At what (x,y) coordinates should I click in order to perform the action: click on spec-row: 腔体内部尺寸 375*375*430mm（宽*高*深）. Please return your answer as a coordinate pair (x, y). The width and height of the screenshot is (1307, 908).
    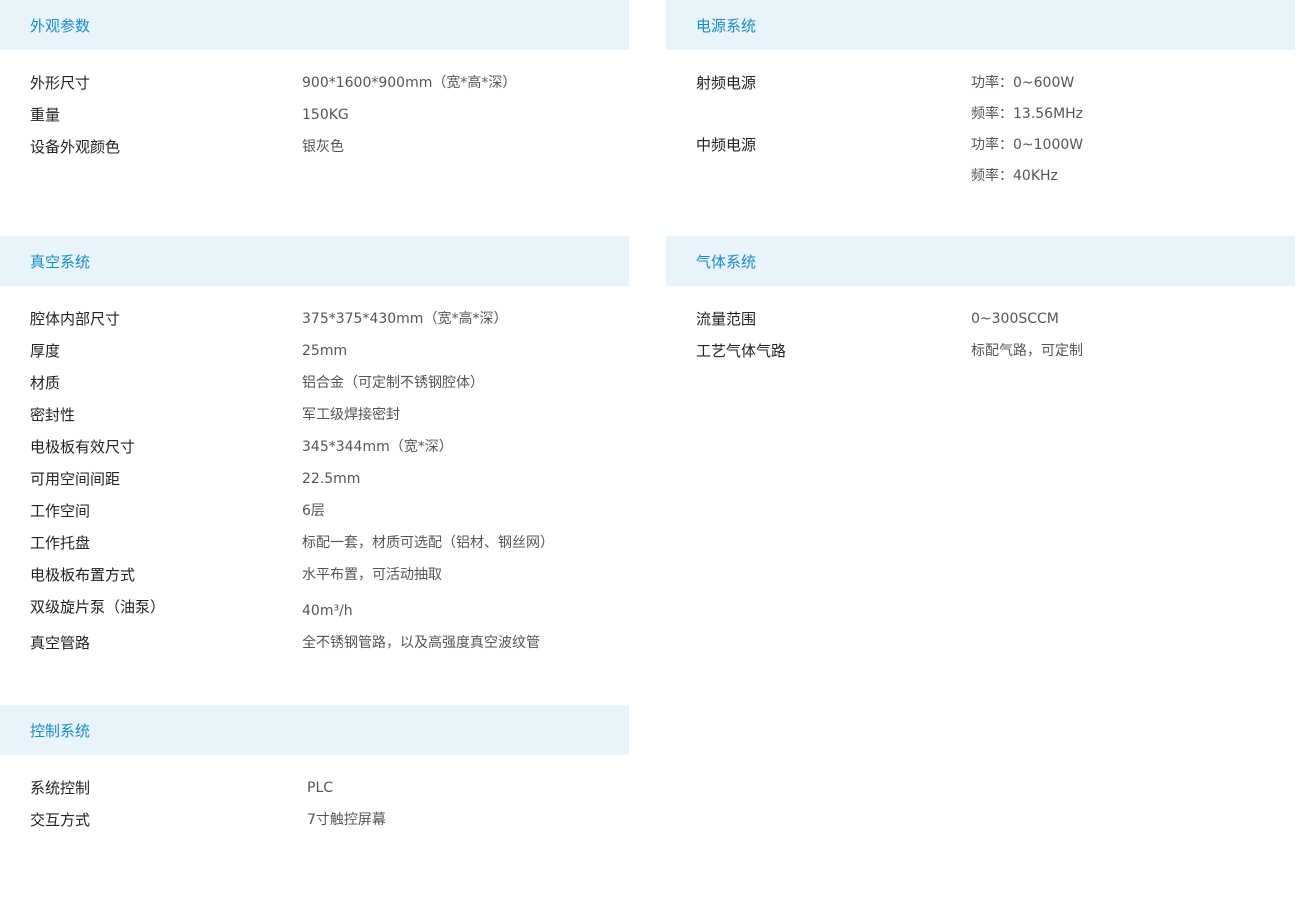
    Looking at the image, I should click on (314, 319).